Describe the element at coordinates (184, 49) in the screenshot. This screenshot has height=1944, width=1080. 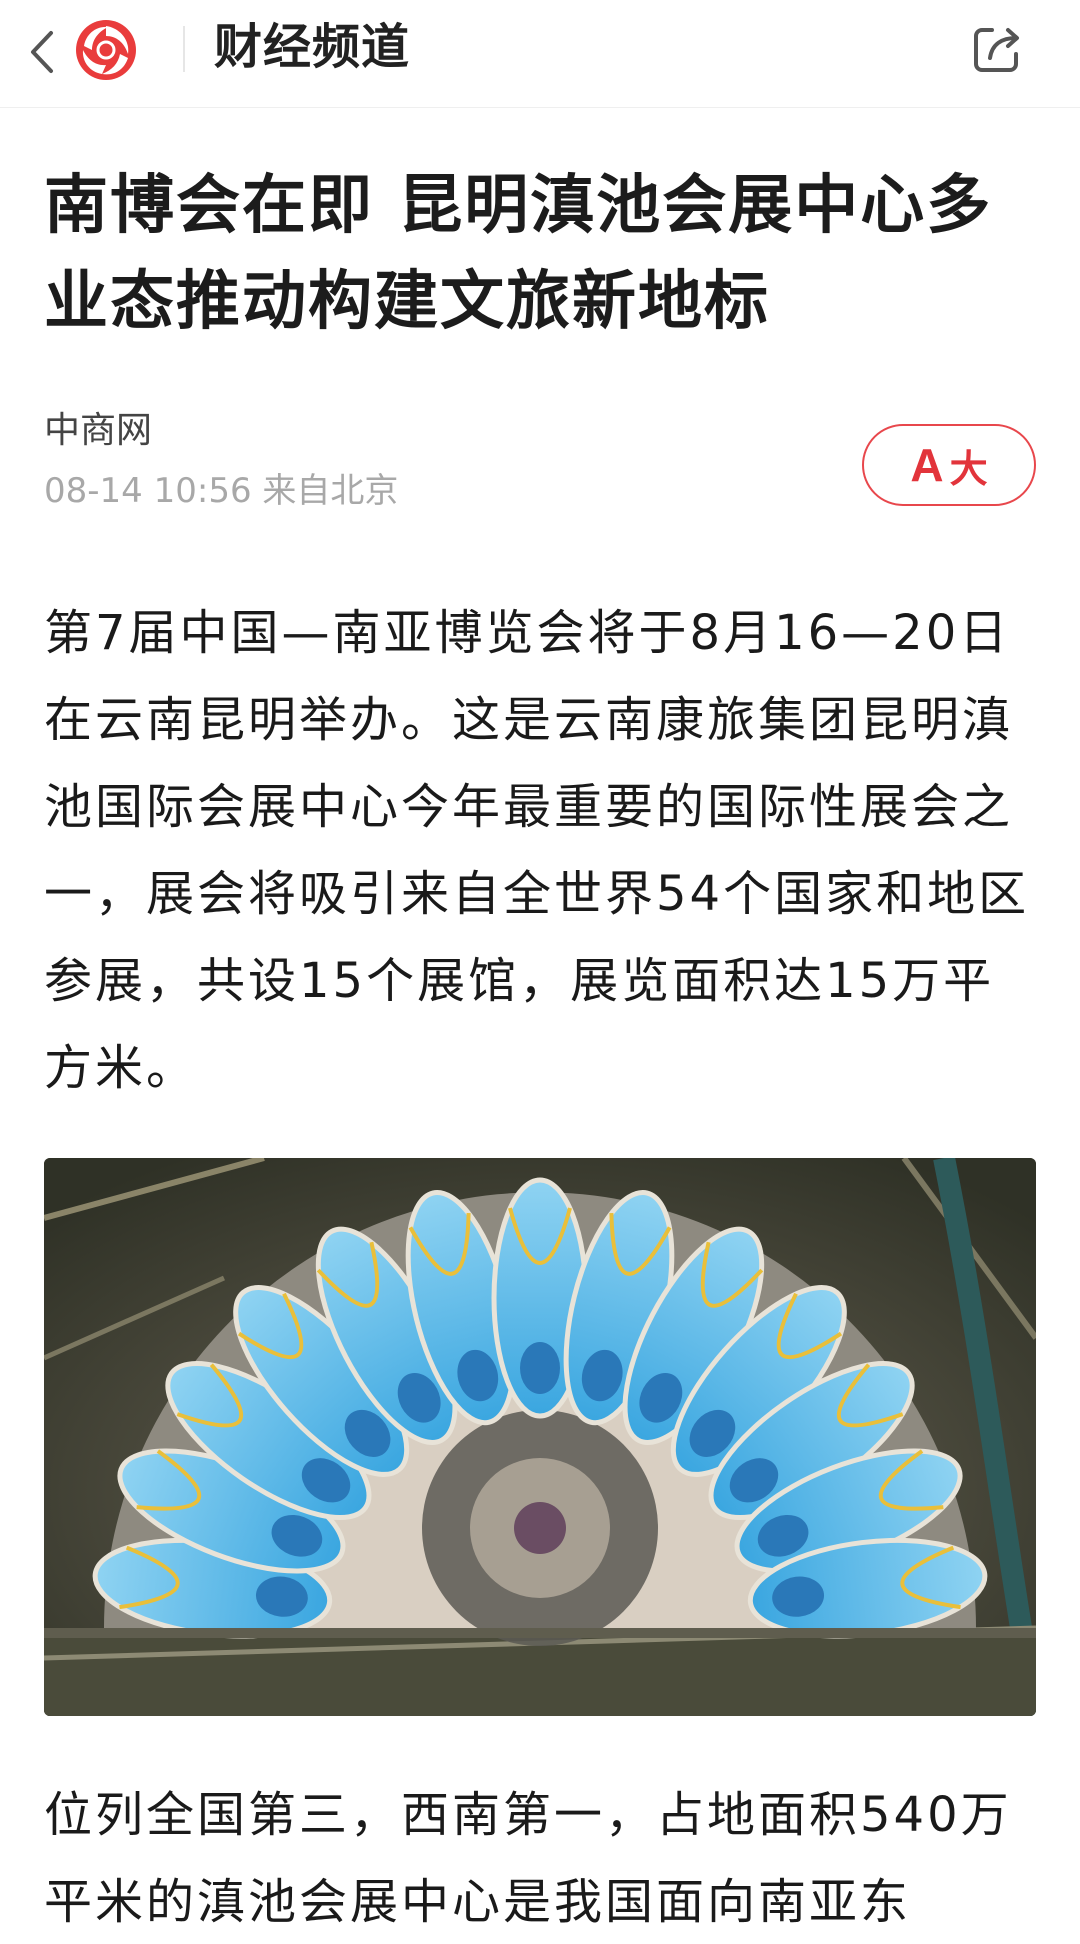
I see `header-divider` at that location.